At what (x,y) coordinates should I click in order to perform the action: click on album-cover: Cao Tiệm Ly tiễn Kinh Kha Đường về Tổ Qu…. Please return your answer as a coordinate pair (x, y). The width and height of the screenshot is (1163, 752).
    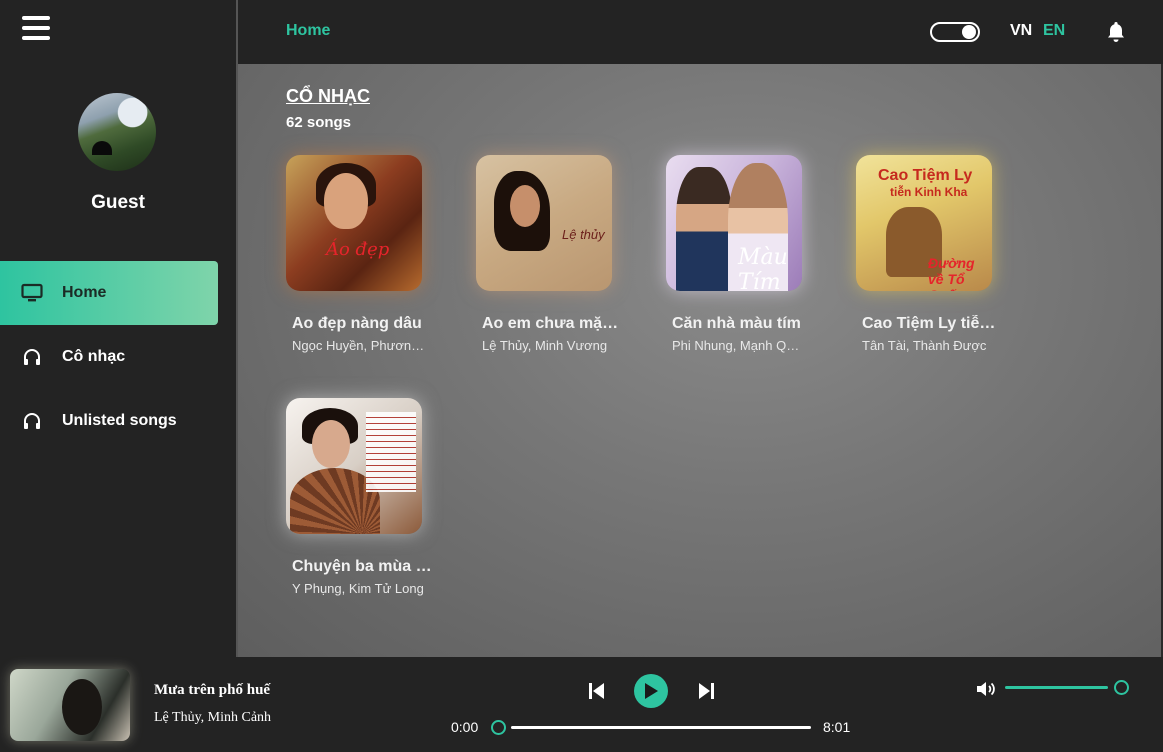
    Looking at the image, I should click on (924, 223).